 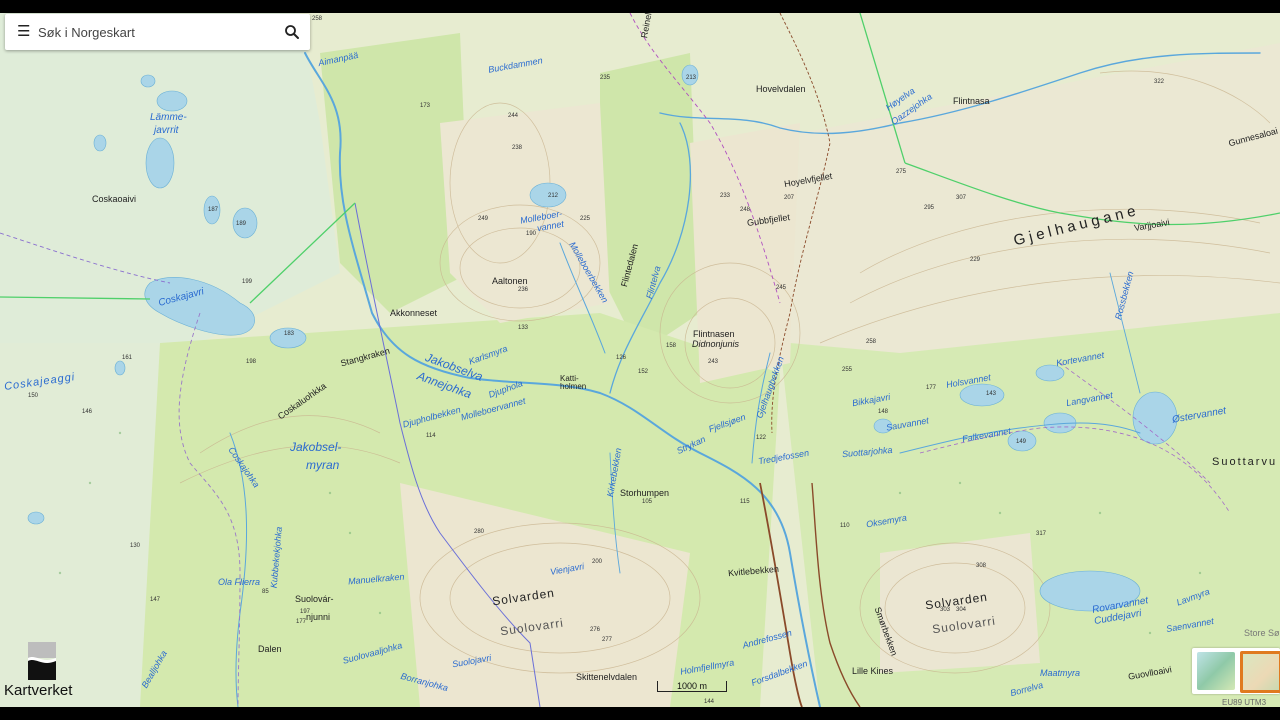 I want to click on map-label-suolovarr-a: Suolovár-, so click(x=314, y=599).